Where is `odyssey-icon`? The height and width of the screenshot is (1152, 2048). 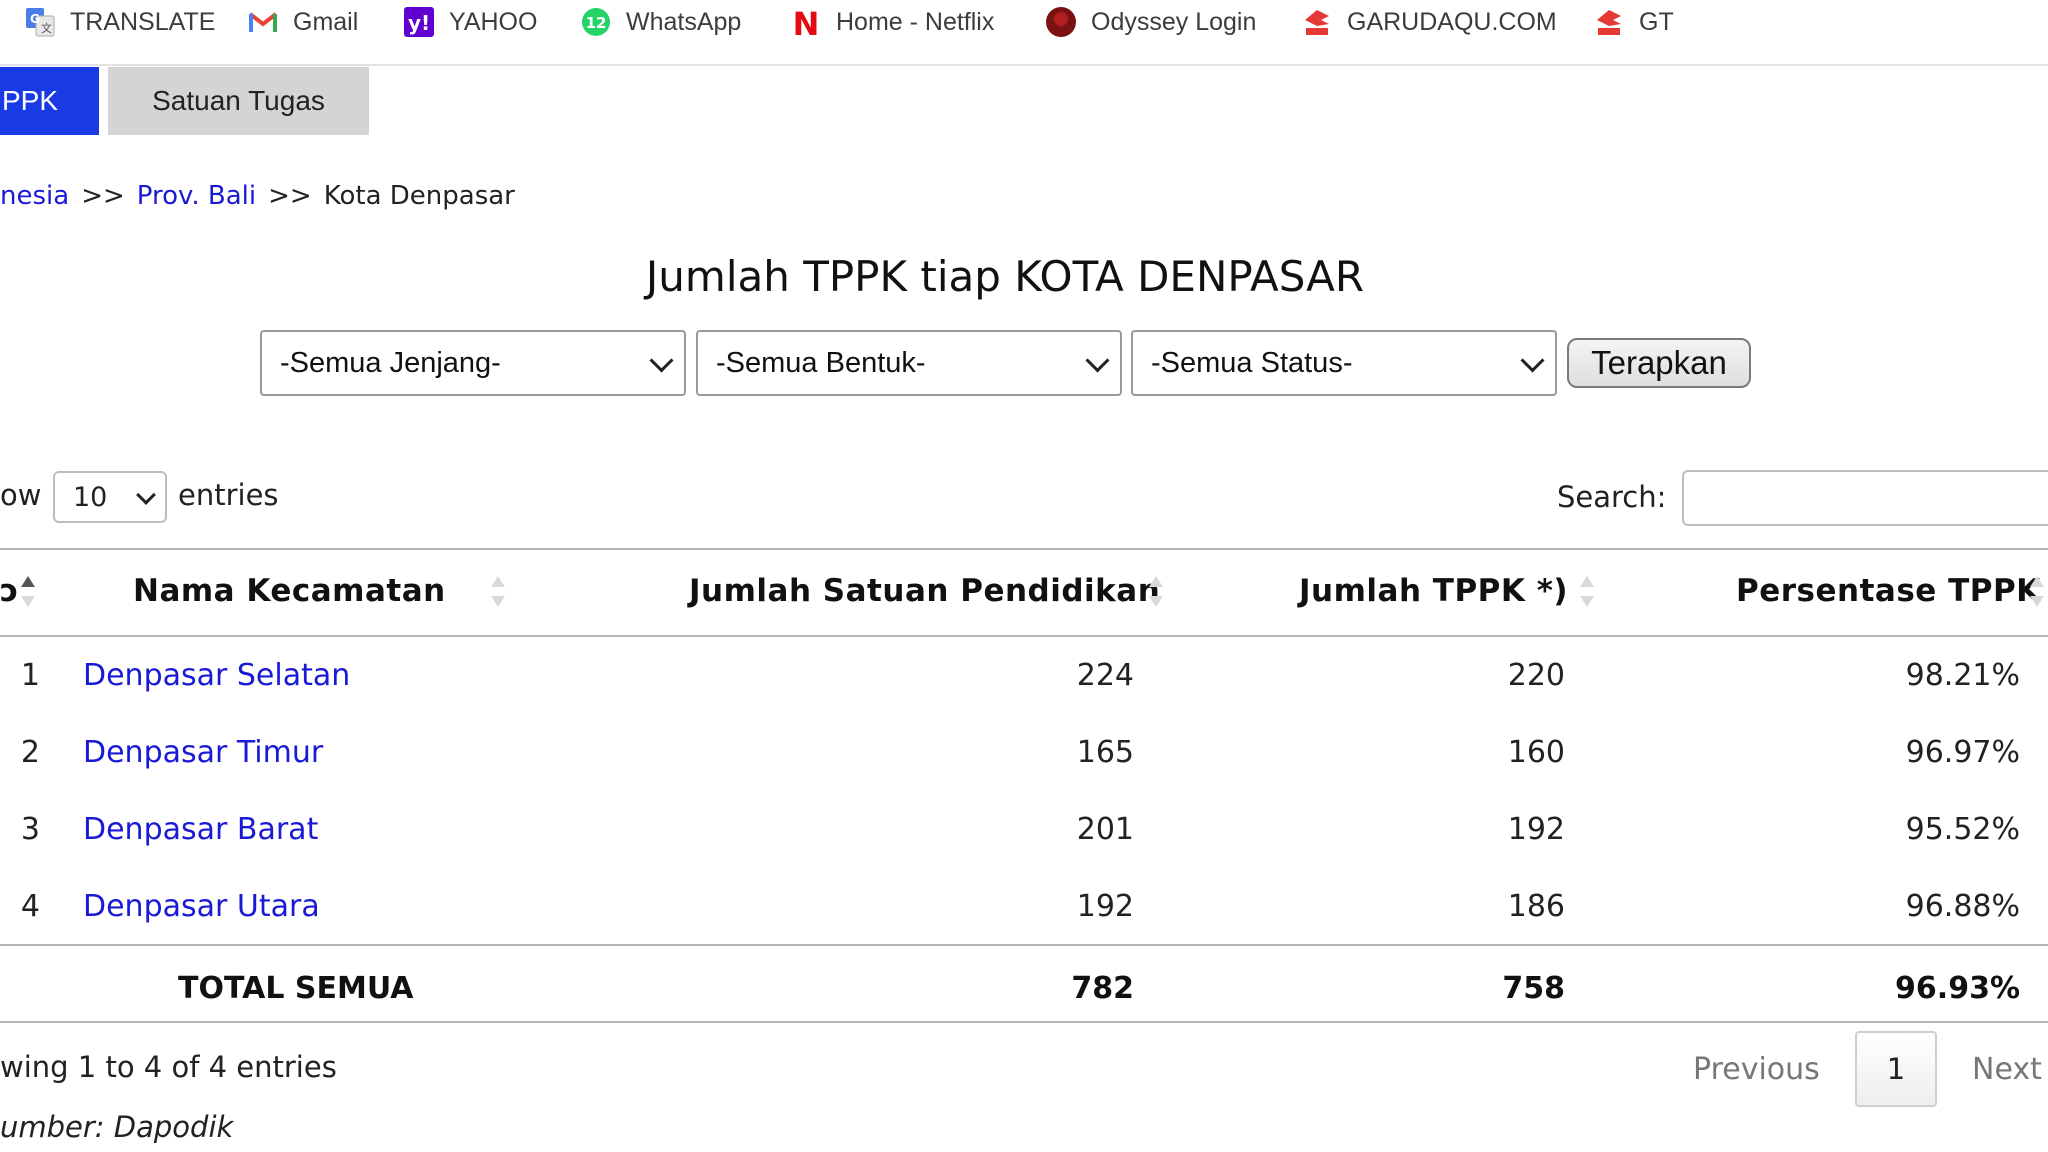
odyssey-icon is located at coordinates (1061, 22).